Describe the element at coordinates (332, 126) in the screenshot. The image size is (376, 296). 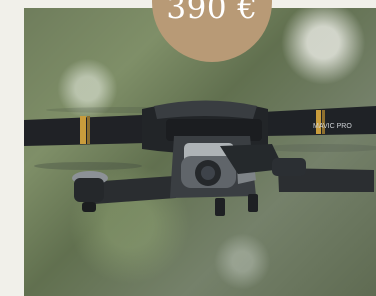
I see `drone-model-label: MAVIC PRO` at that location.